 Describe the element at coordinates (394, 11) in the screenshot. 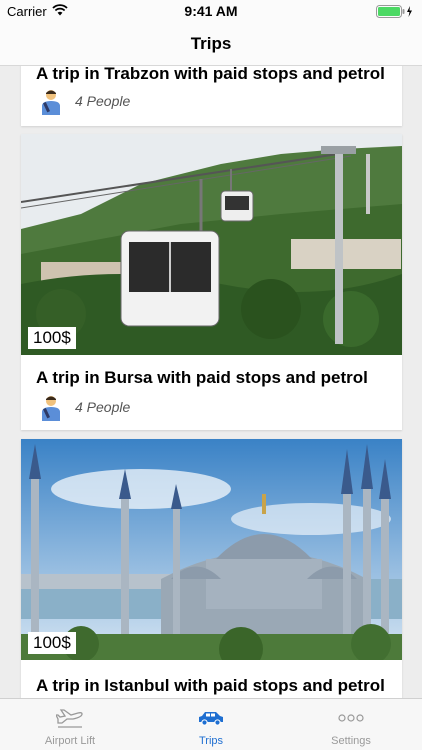

I see `battery-icon` at that location.